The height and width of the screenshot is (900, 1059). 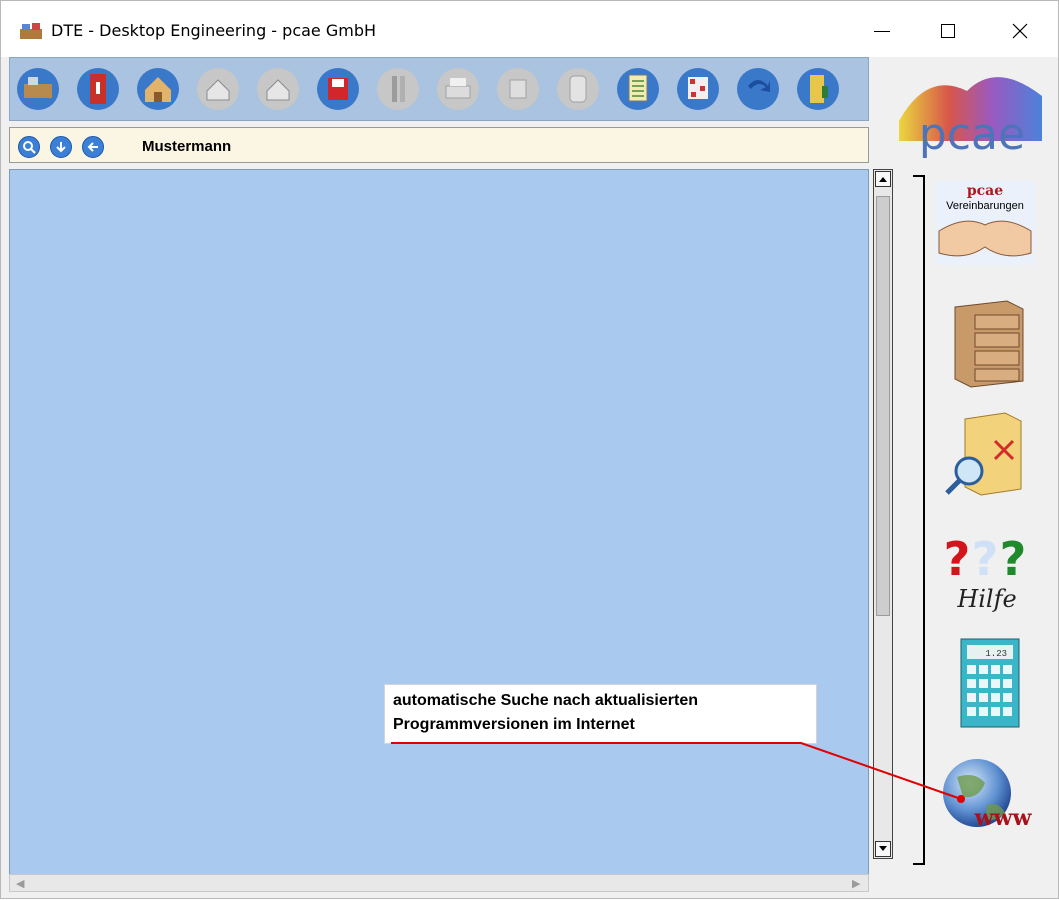 I want to click on help-button: ? ? ? Hilfe, so click(x=985, y=572).